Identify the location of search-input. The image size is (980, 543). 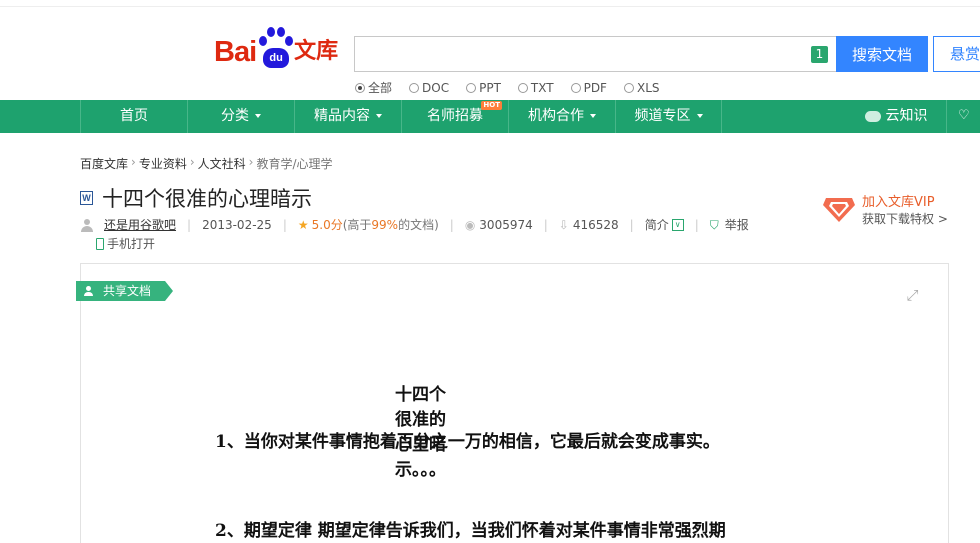
(575, 54).